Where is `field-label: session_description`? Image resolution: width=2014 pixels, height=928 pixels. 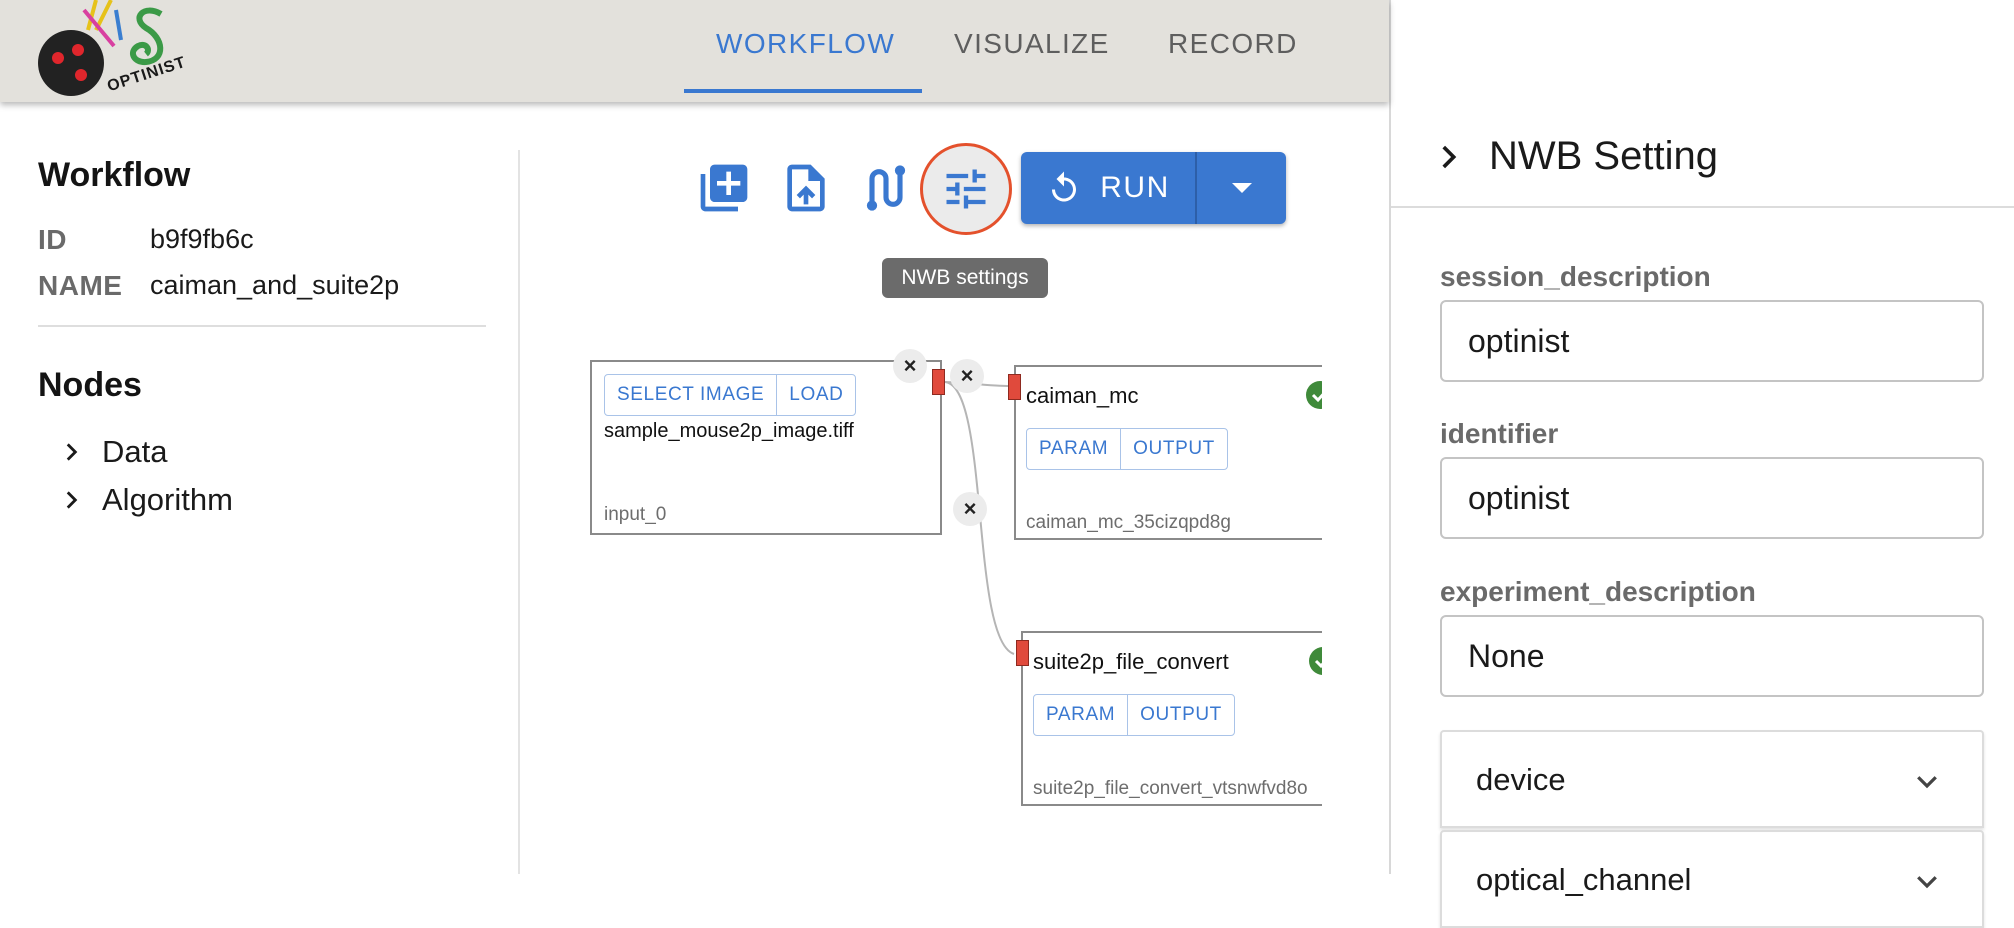
field-label: session_description is located at coordinates (1575, 276).